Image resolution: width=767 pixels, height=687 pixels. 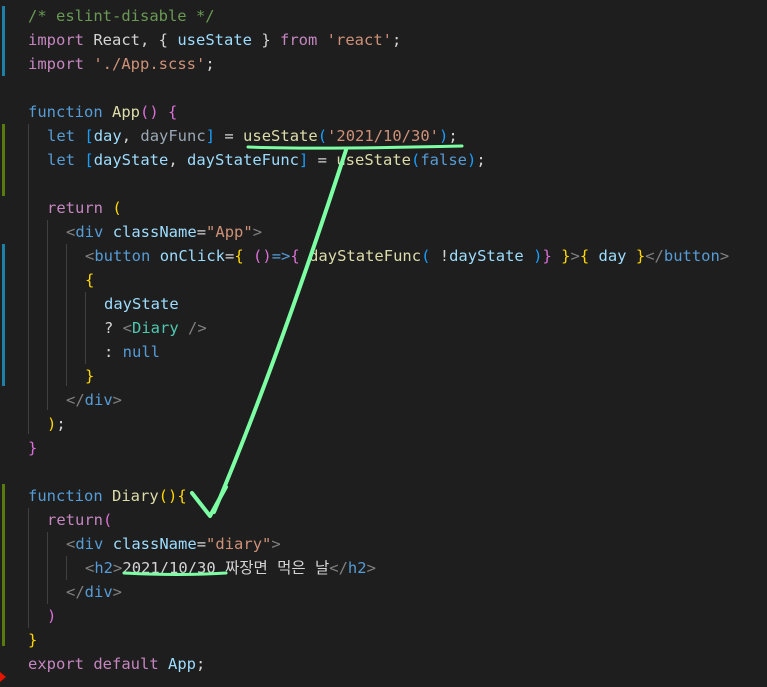 What do you see at coordinates (154, 544) in the screenshot?
I see `attribute: className` at bounding box center [154, 544].